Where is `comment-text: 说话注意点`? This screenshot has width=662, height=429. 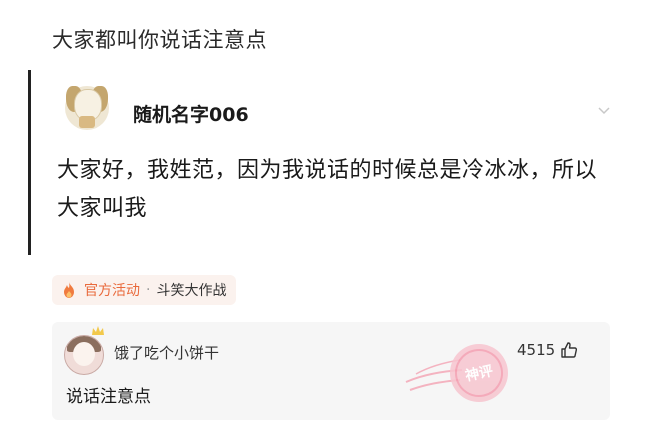 comment-text: 说话注意点 is located at coordinates (108, 397).